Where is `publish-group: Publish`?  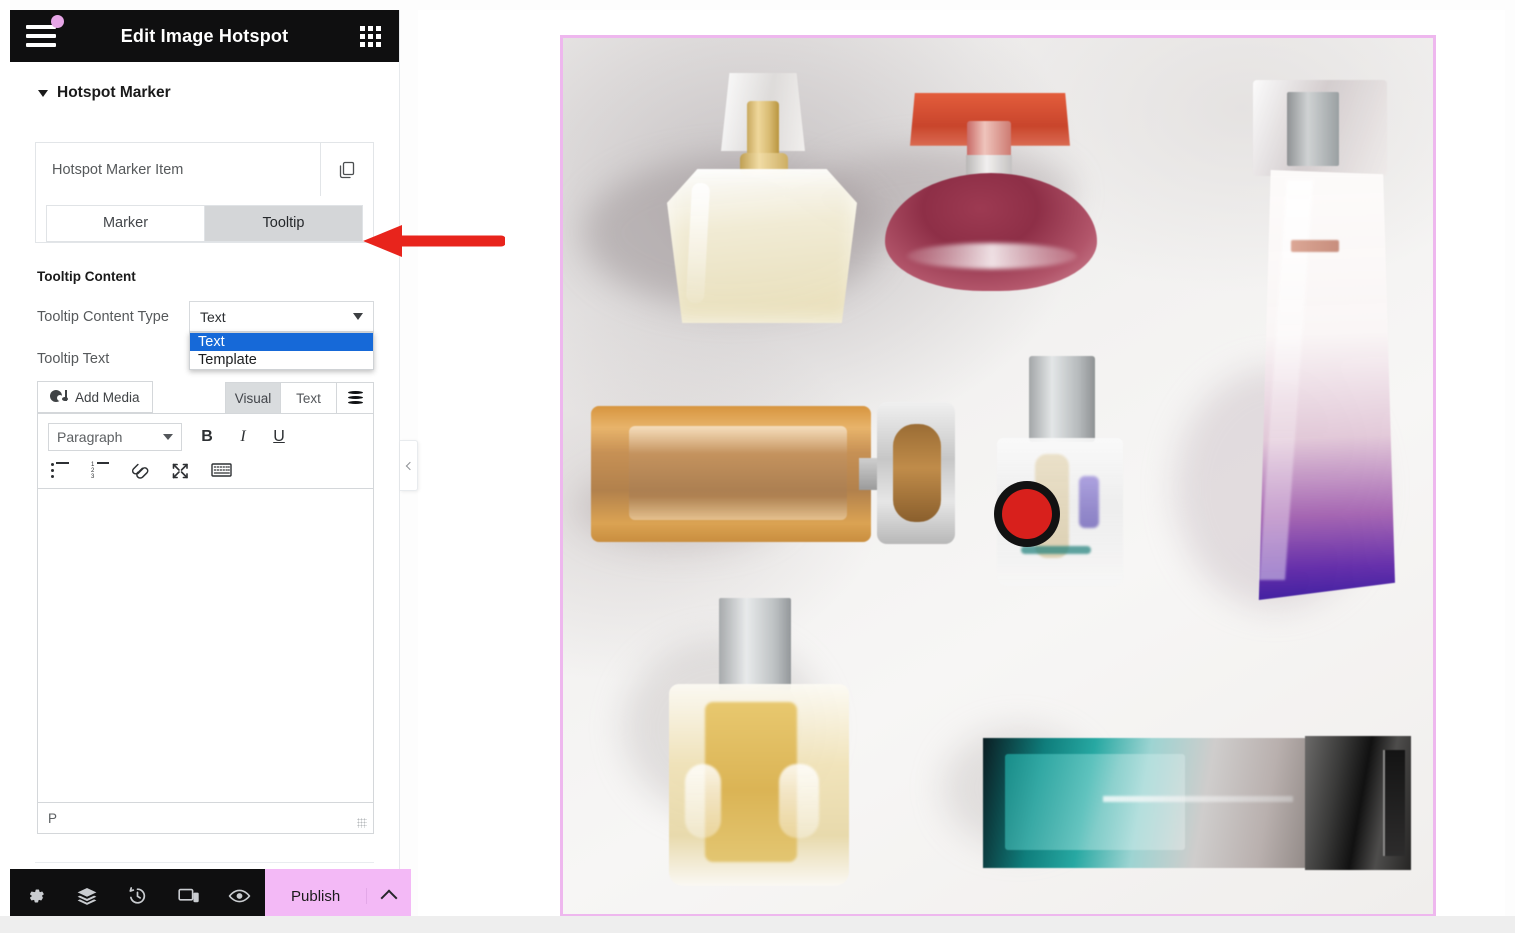
publish-group: Publish is located at coordinates (338, 896).